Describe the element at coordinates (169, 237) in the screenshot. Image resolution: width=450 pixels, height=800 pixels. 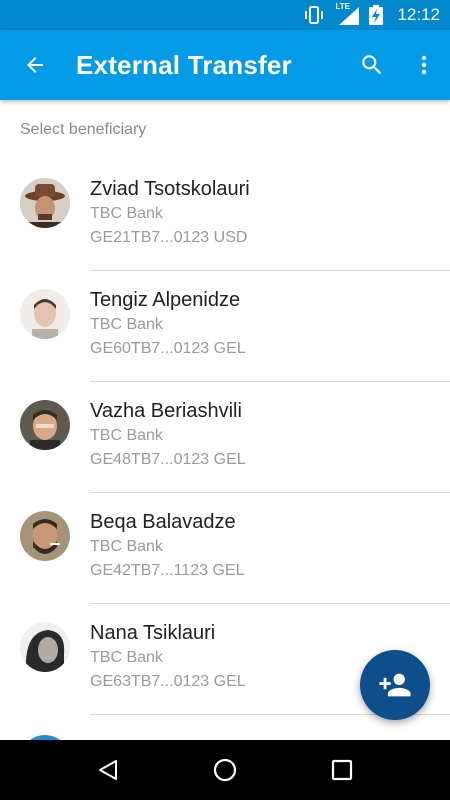
I see `beneficiary-account: GE21TB7...0123 USD` at that location.